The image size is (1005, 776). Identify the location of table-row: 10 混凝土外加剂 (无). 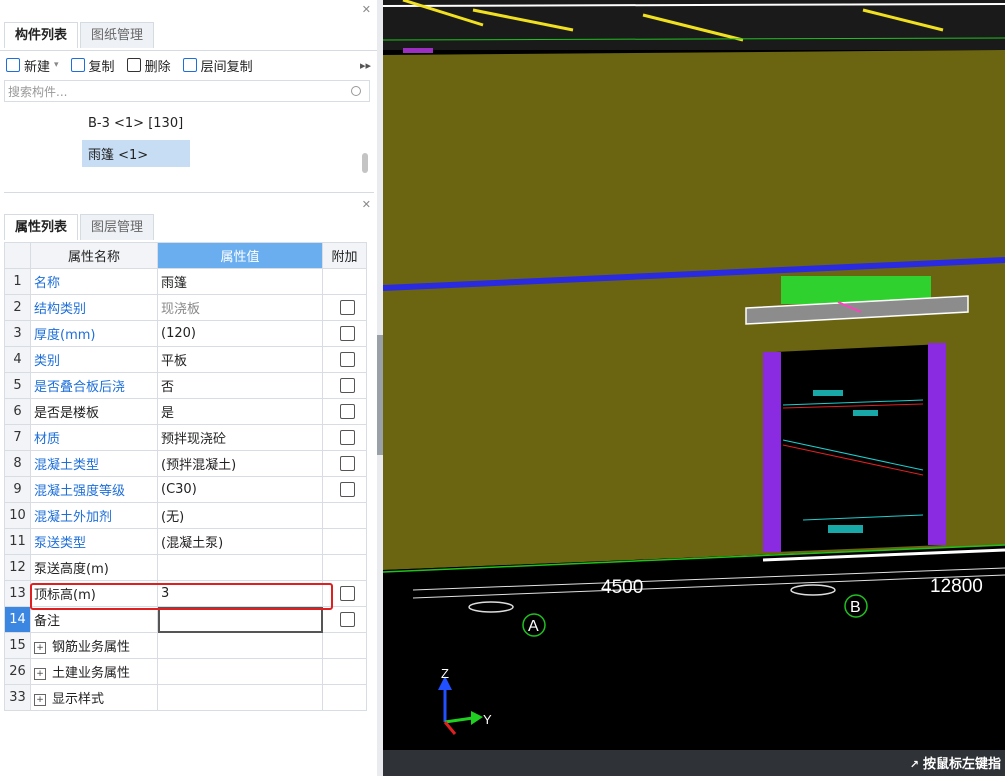
(185, 515).